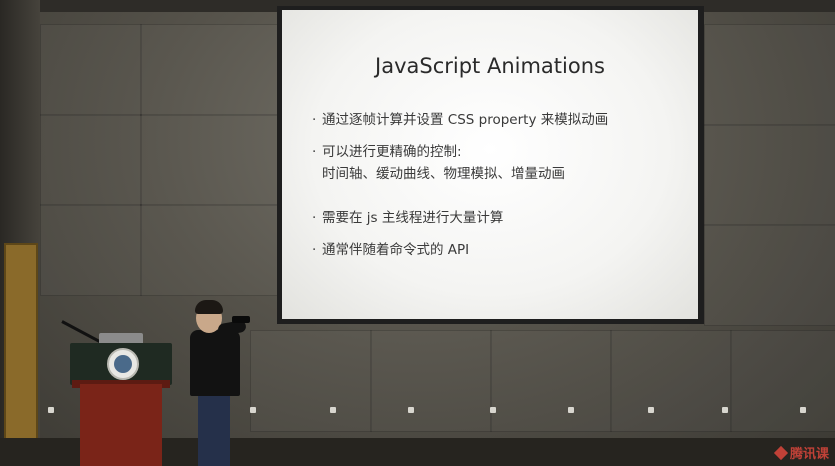  What do you see at coordinates (465, 120) in the screenshot?
I see `bullet-text: 通过逐帧计算并设置 CSS property 来模拟动画` at bounding box center [465, 120].